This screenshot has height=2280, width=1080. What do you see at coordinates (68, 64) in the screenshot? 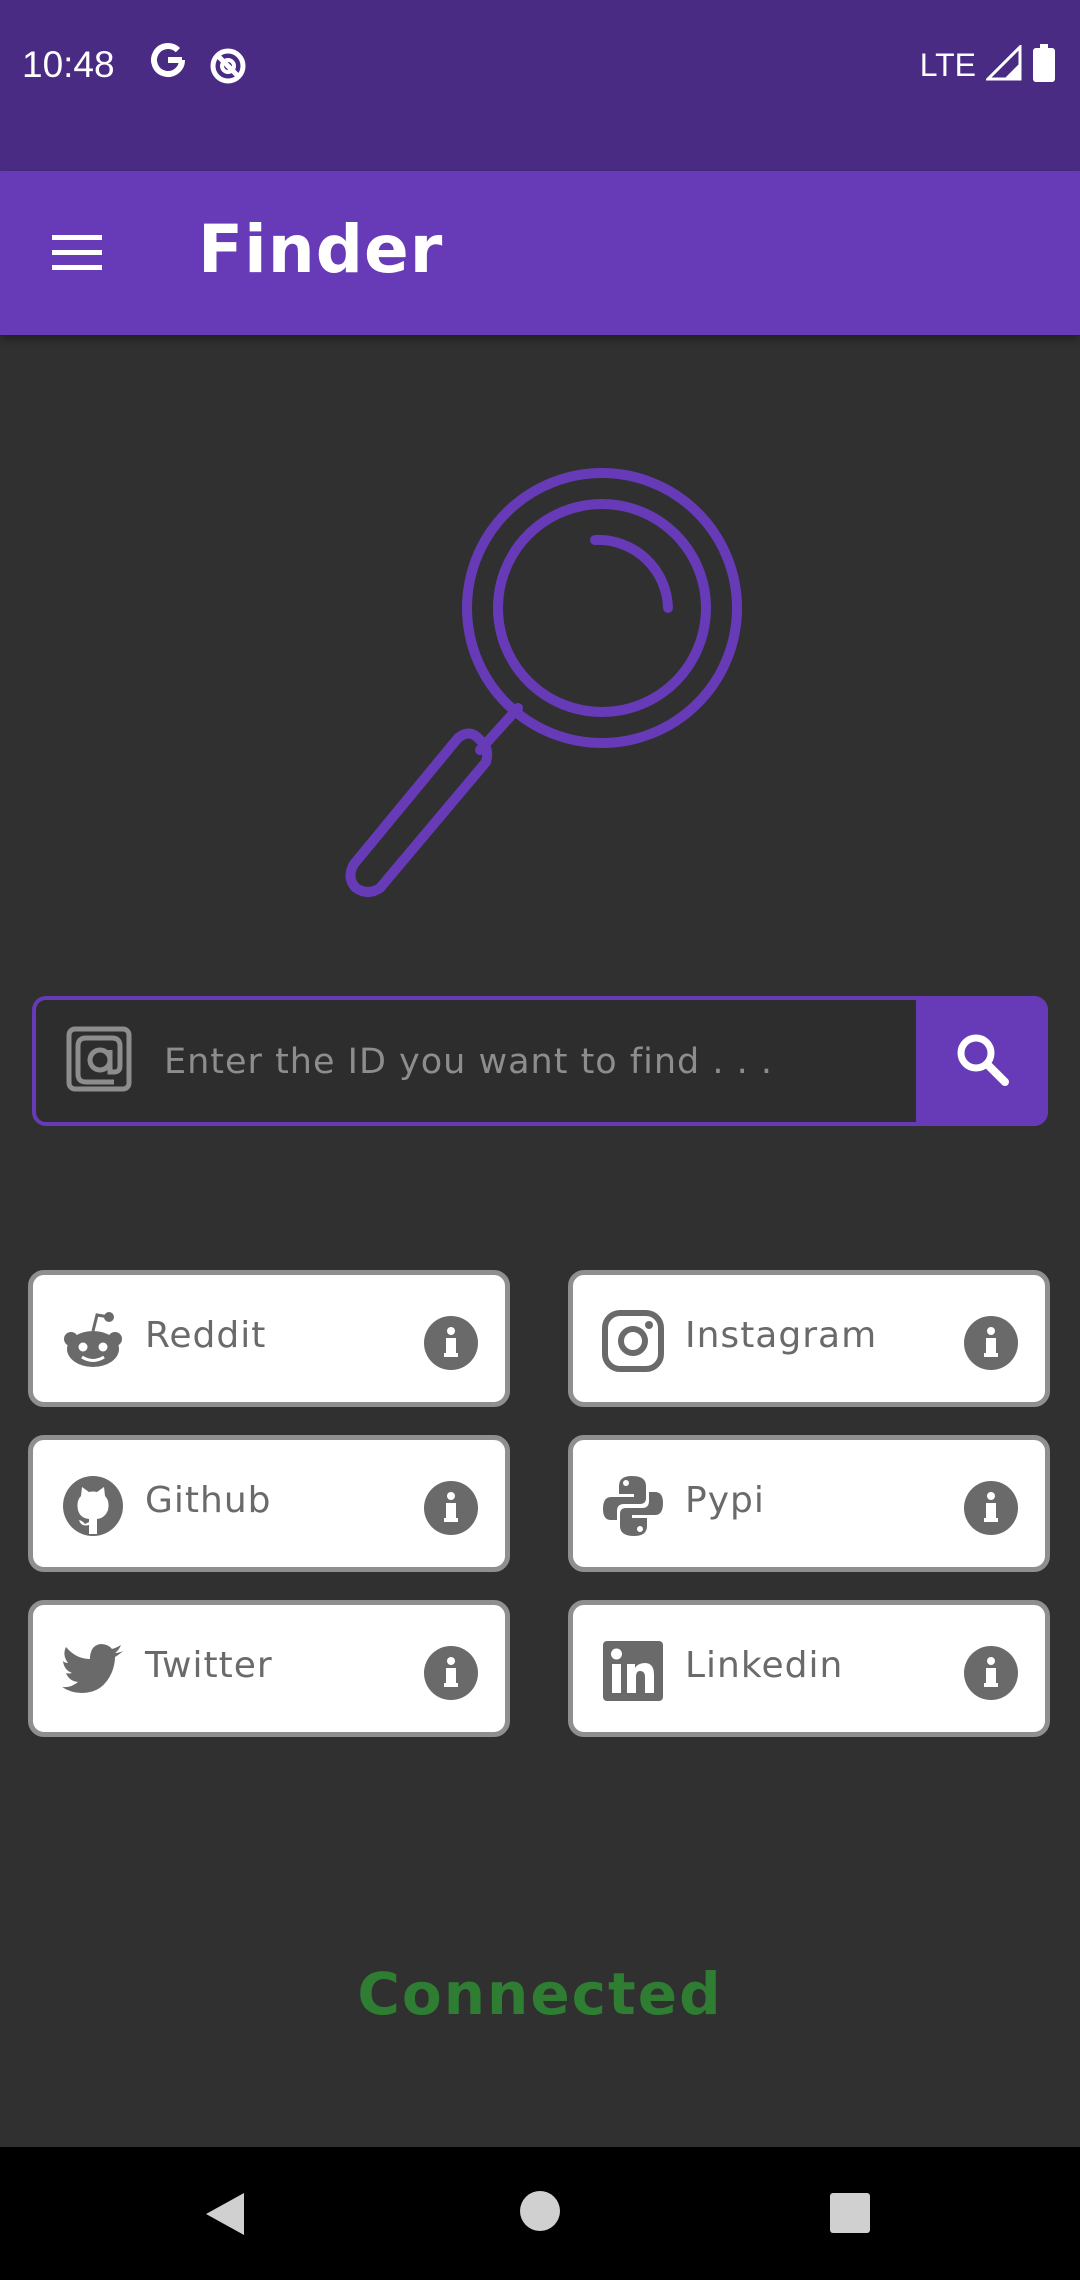
I see `status-time: 10:48` at bounding box center [68, 64].